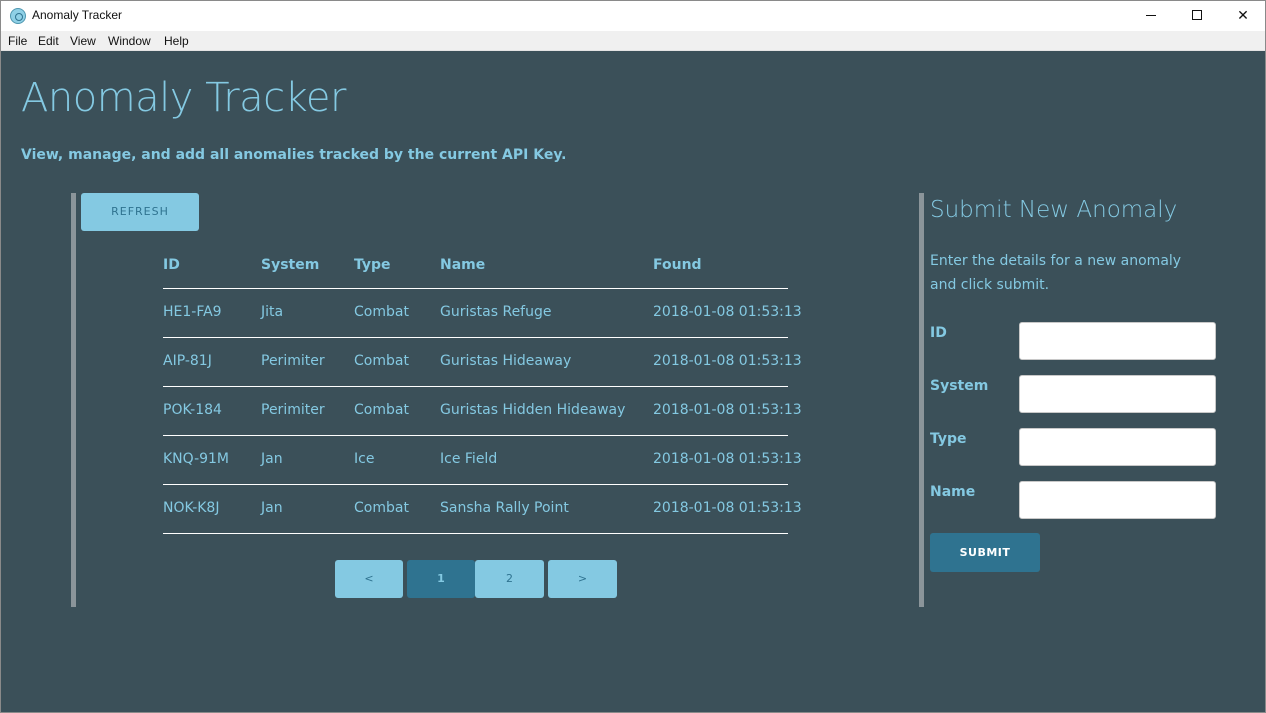 The image size is (1266, 713). I want to click on column-header-type: Type, so click(372, 265).